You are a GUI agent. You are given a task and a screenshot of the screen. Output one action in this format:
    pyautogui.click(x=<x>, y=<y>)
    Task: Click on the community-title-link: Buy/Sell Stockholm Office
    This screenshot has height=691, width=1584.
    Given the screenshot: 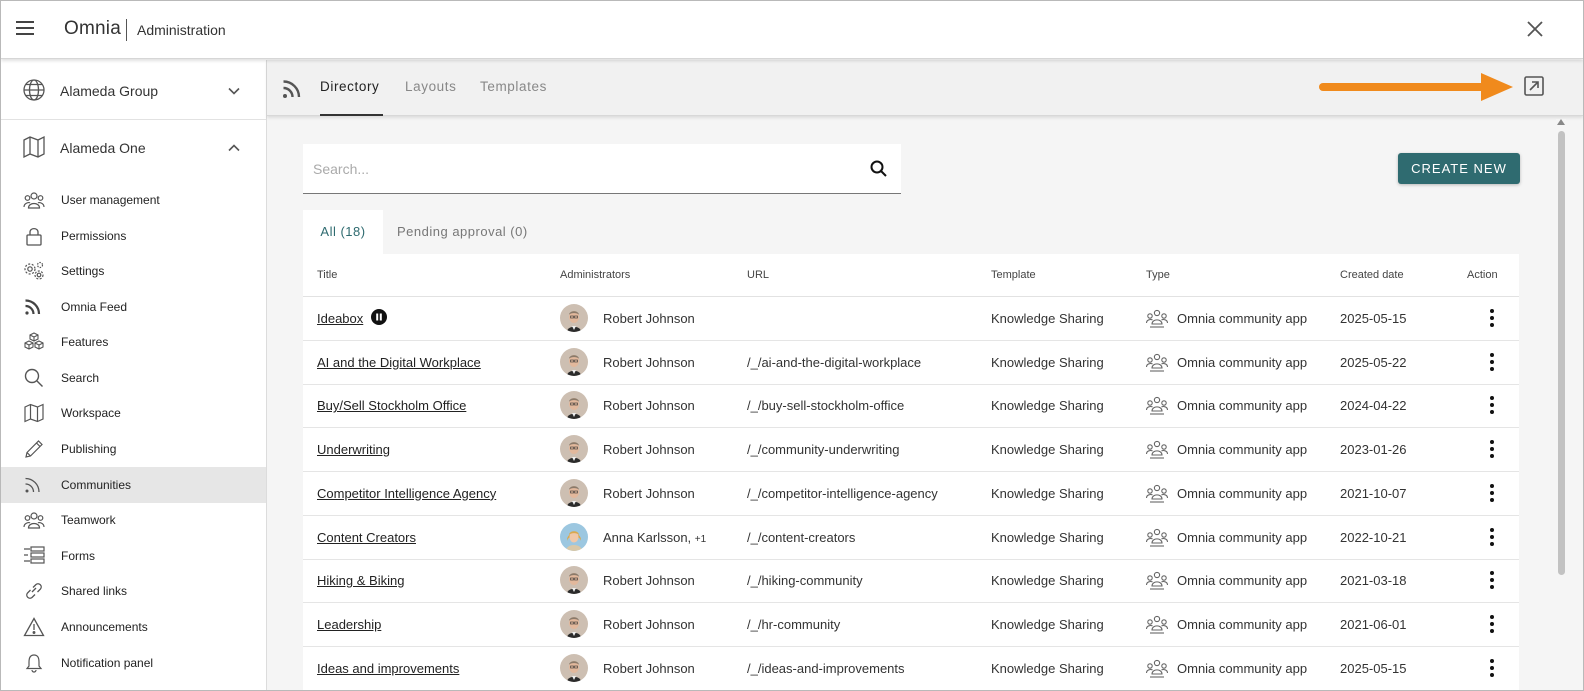 What is the action you would take?
    pyautogui.click(x=391, y=405)
    